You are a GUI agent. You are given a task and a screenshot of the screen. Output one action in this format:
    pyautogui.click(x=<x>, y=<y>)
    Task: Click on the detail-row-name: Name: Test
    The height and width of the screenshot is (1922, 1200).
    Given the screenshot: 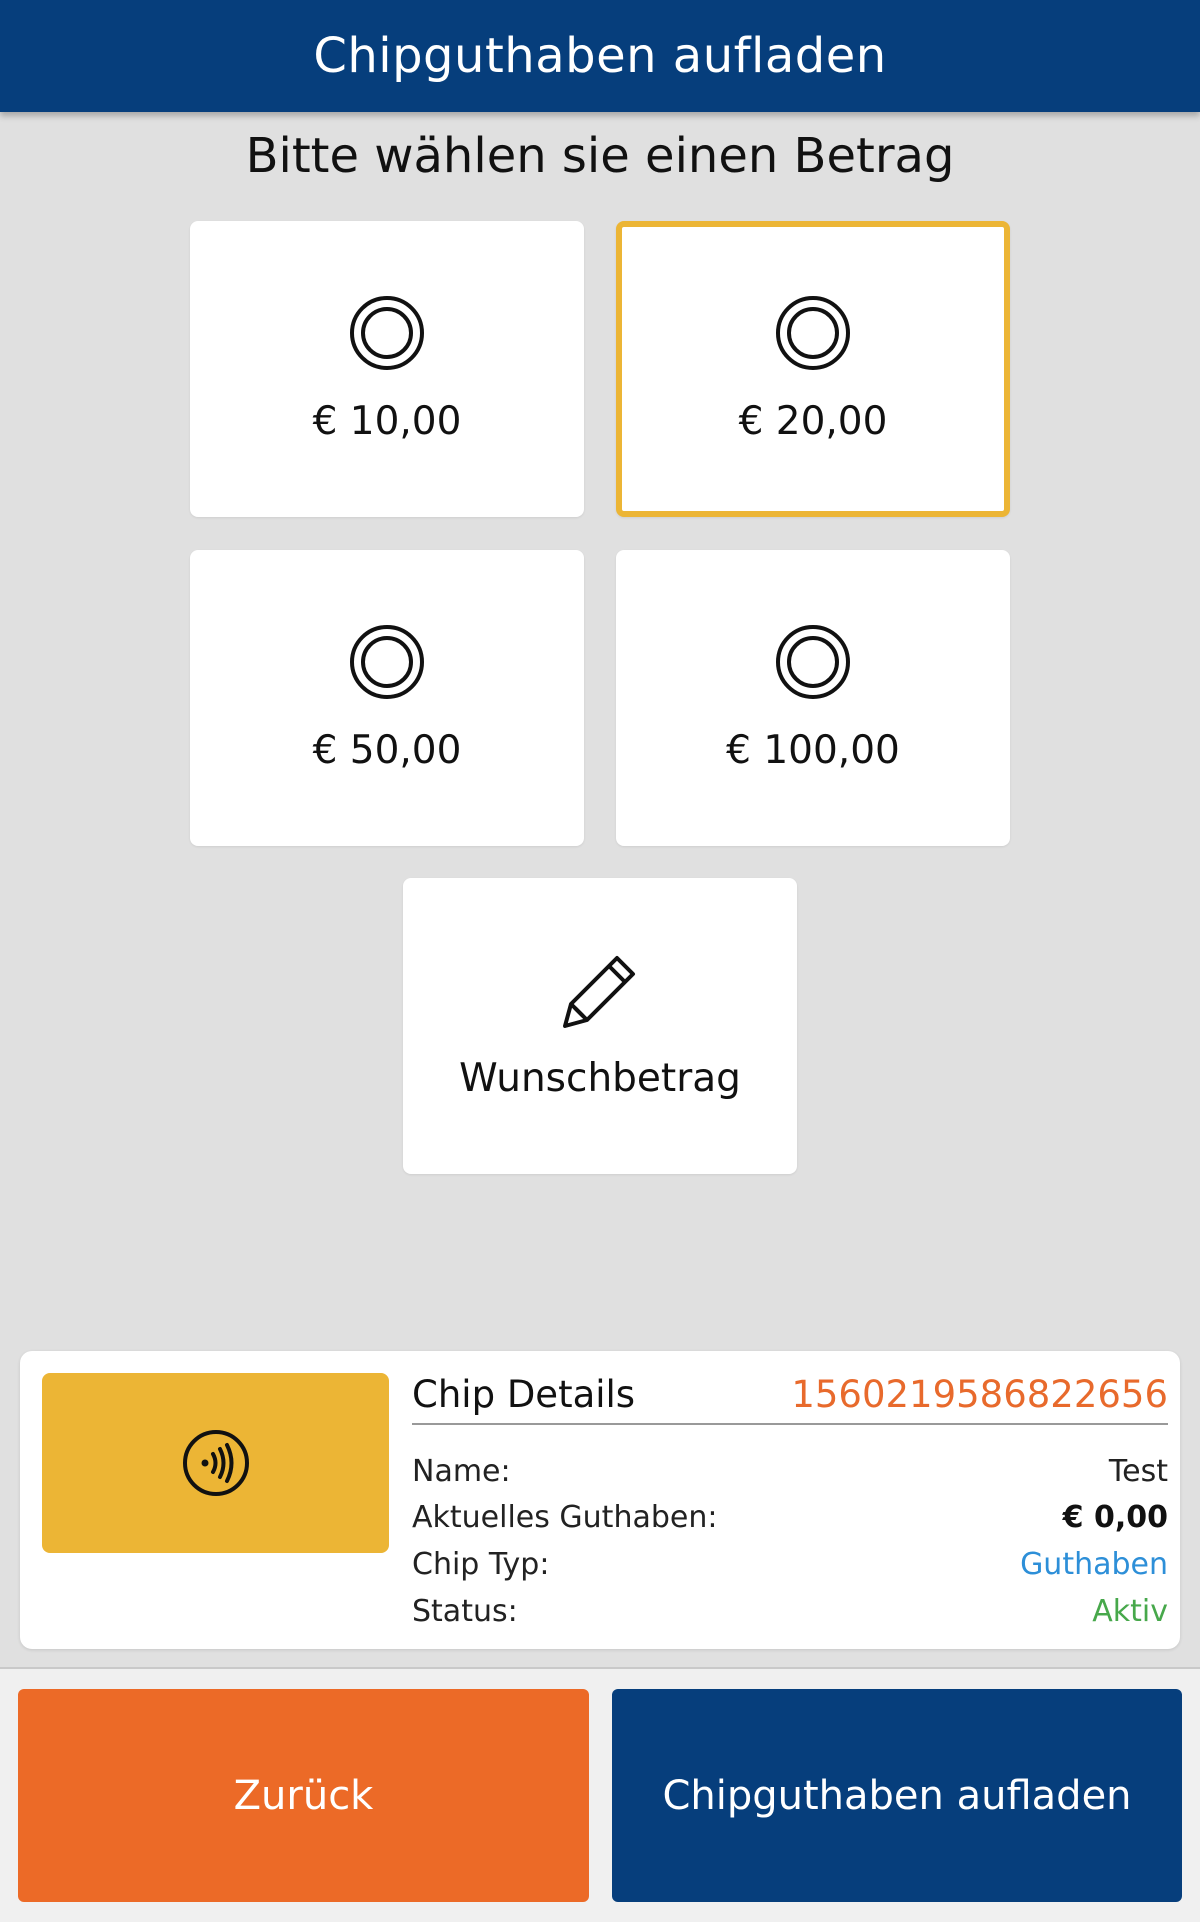 What is the action you would take?
    pyautogui.click(x=790, y=1475)
    